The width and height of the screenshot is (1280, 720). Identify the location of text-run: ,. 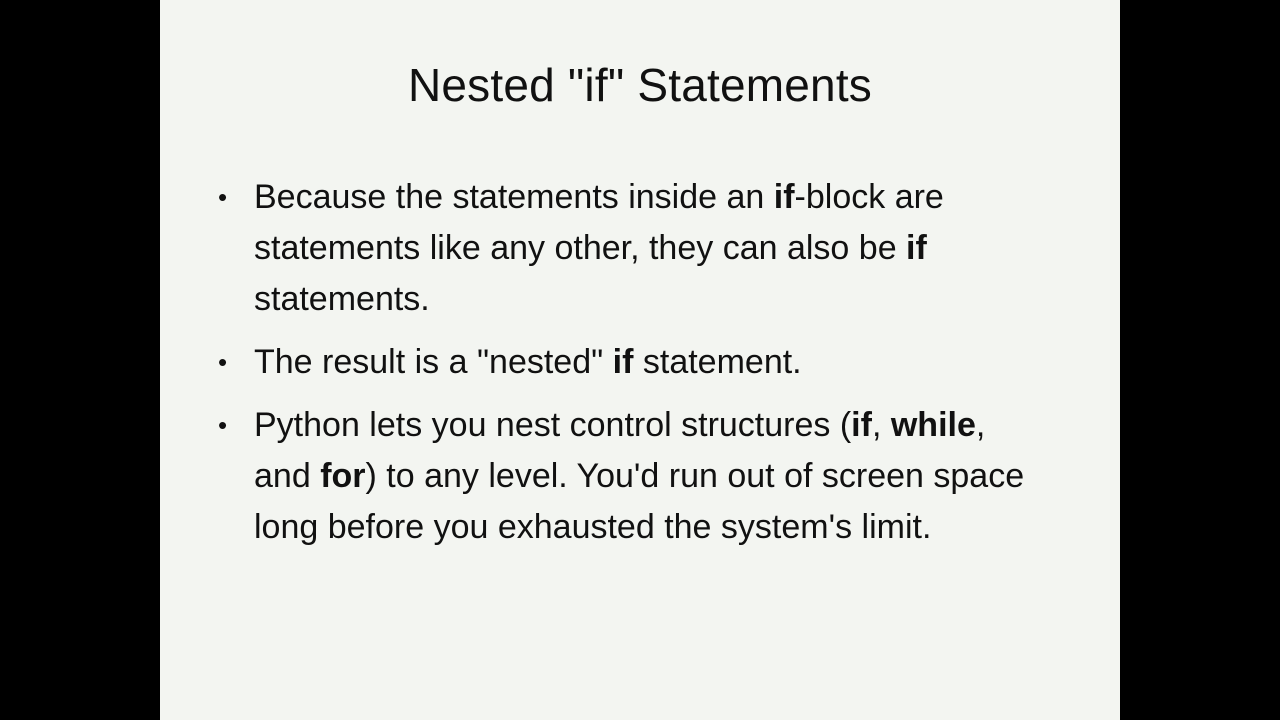
(881, 425).